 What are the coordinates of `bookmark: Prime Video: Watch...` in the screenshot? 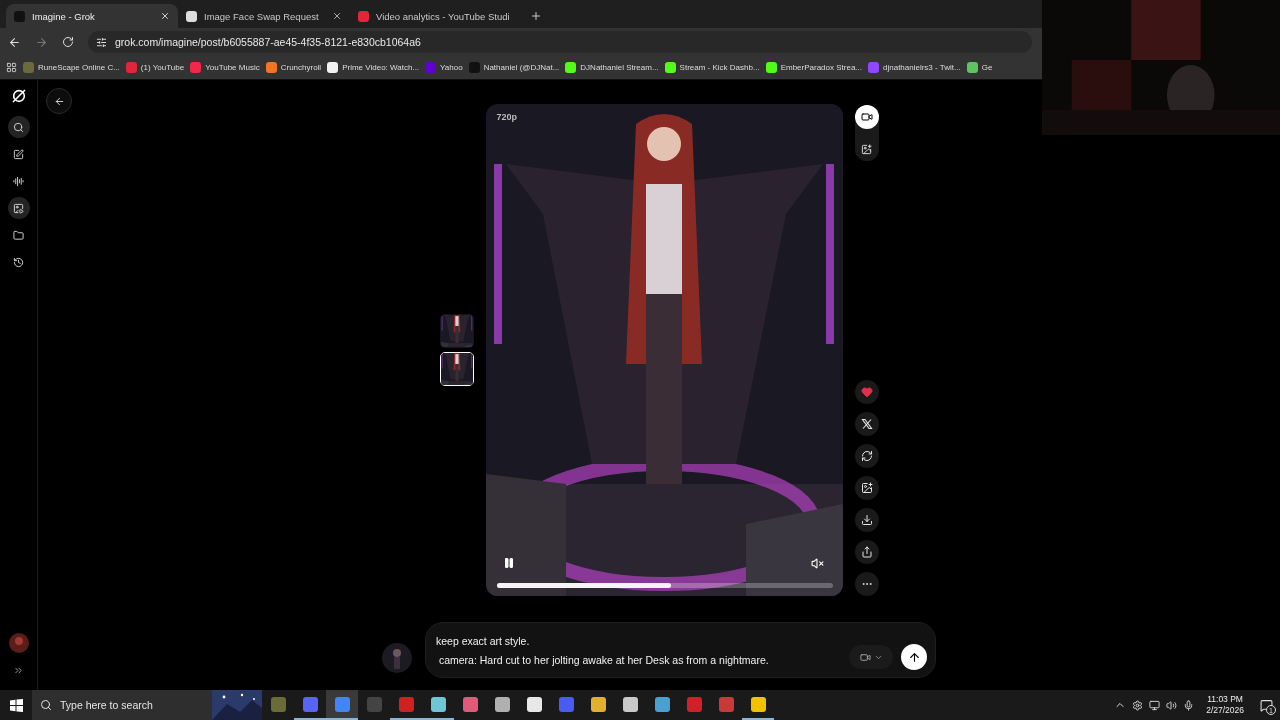 It's located at (373, 67).